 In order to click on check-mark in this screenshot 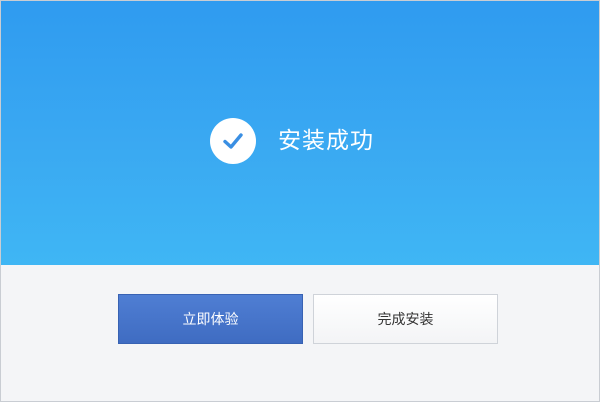, I will do `click(233, 141)`.